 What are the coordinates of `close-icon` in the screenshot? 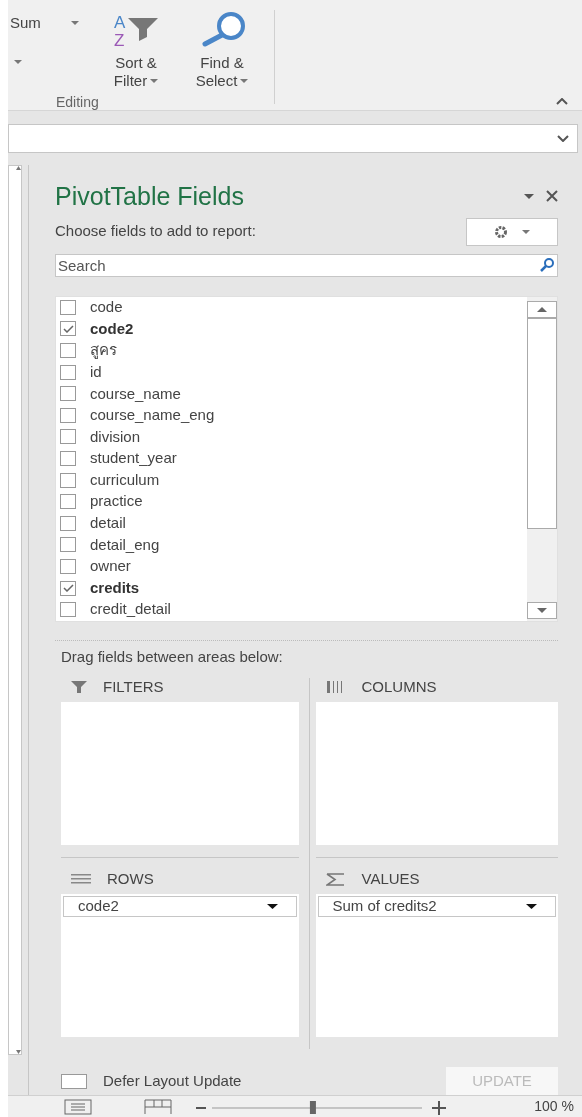 It's located at (552, 196).